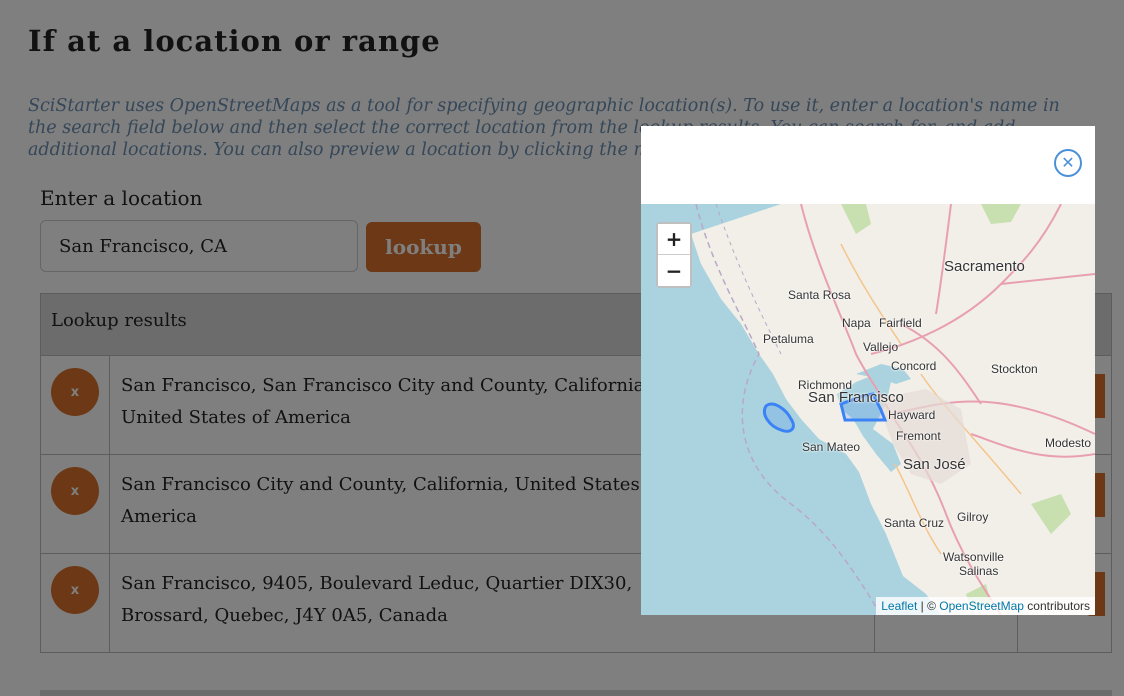 This screenshot has height=696, width=1124. Describe the element at coordinates (914, 366) in the screenshot. I see `city-label: Concord` at that location.